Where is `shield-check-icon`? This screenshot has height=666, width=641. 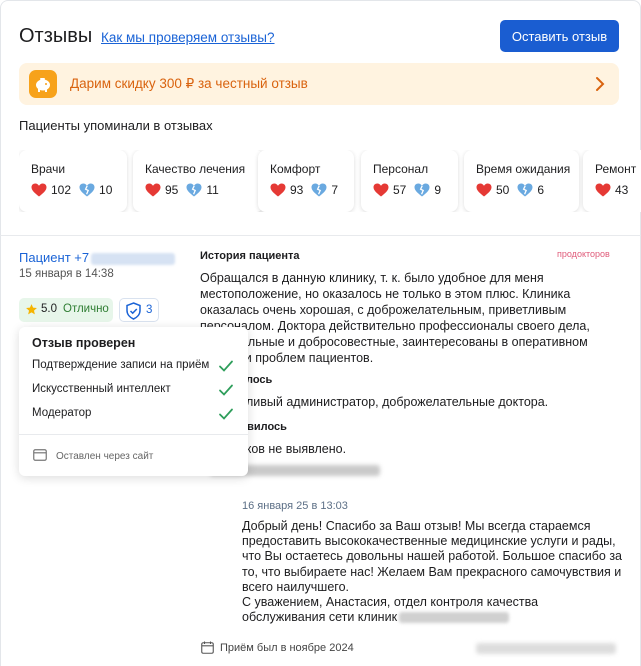 shield-check-icon is located at coordinates (133, 311).